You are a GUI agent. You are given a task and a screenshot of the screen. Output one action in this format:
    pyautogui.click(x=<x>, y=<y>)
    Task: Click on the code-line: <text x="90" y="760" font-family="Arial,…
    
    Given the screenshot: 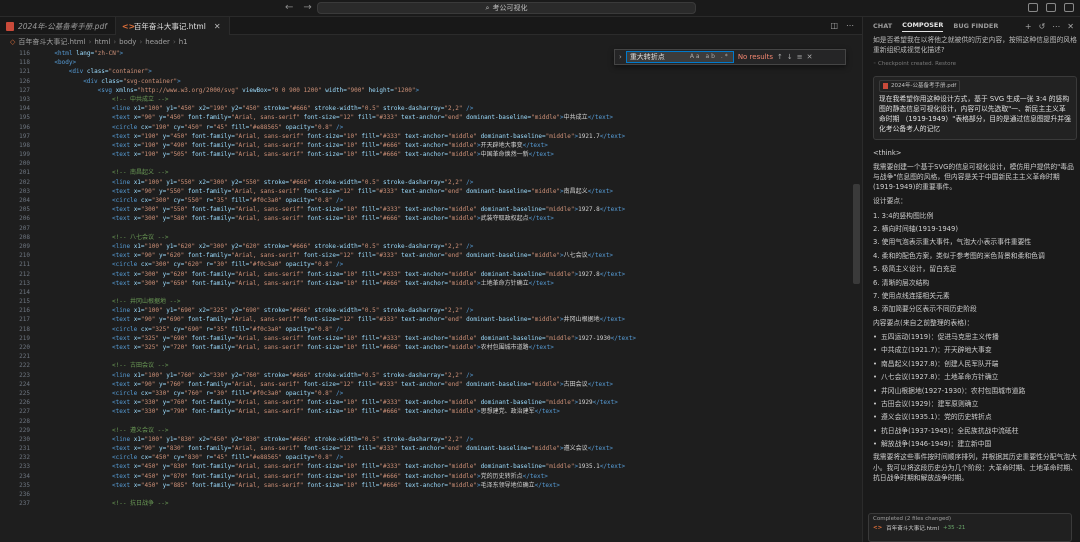 What is the action you would take?
    pyautogui.click(x=444, y=384)
    